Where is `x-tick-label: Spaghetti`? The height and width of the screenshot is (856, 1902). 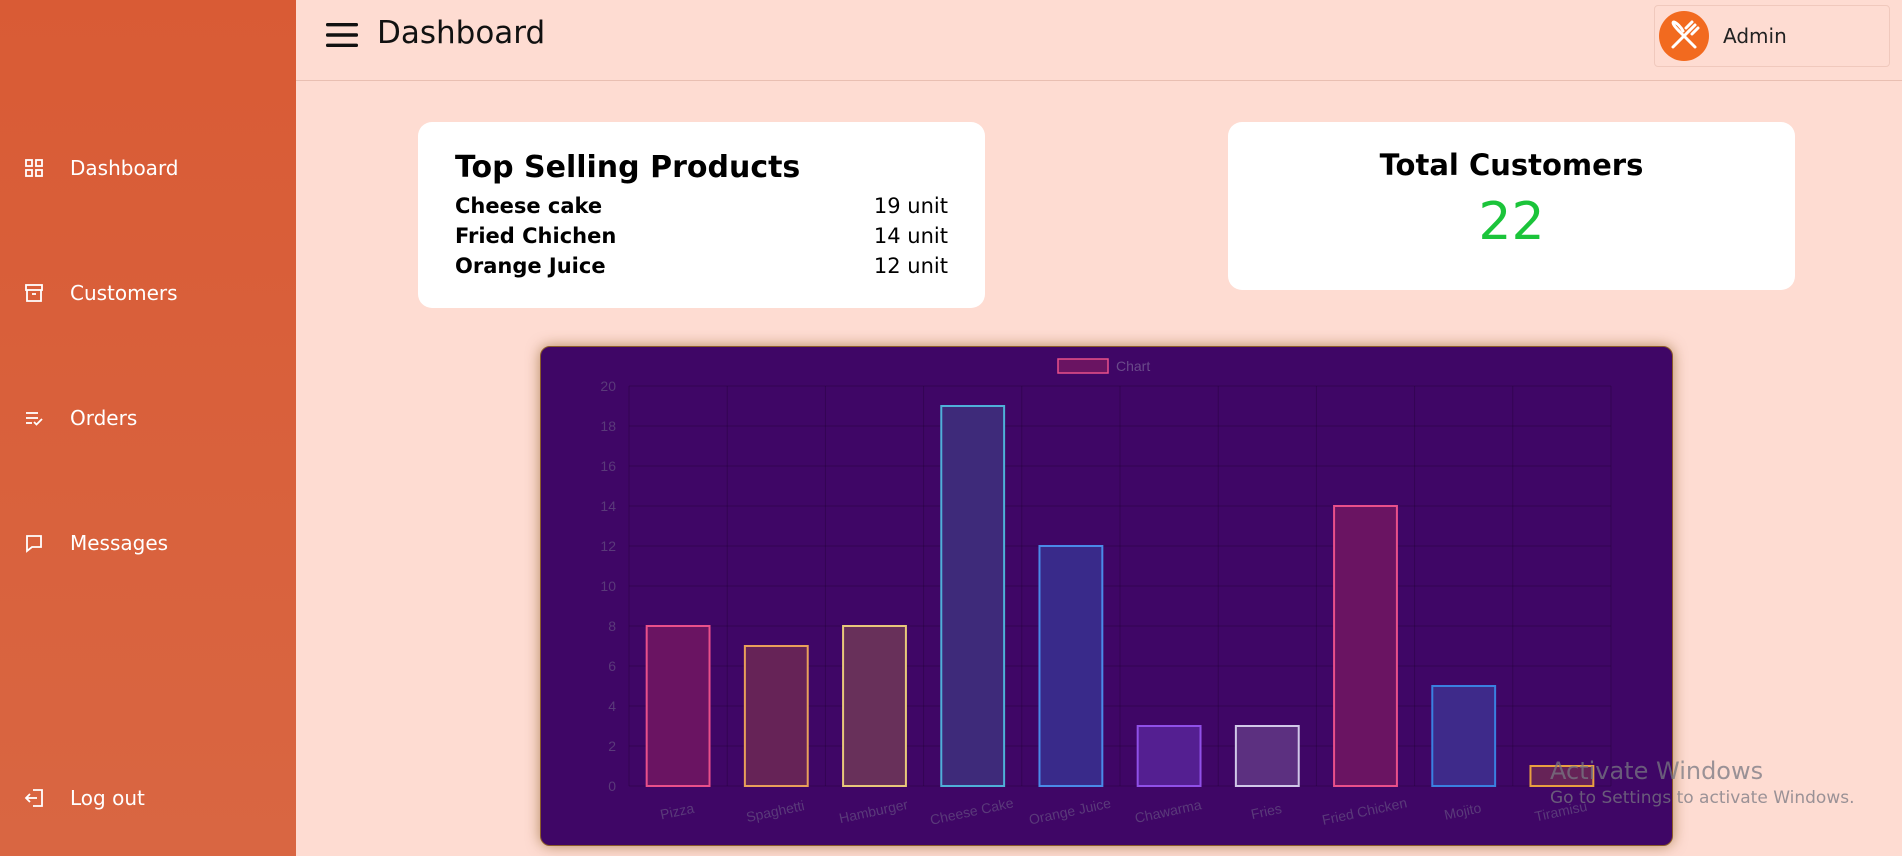
x-tick-label: Spaghetti is located at coordinates (775, 811).